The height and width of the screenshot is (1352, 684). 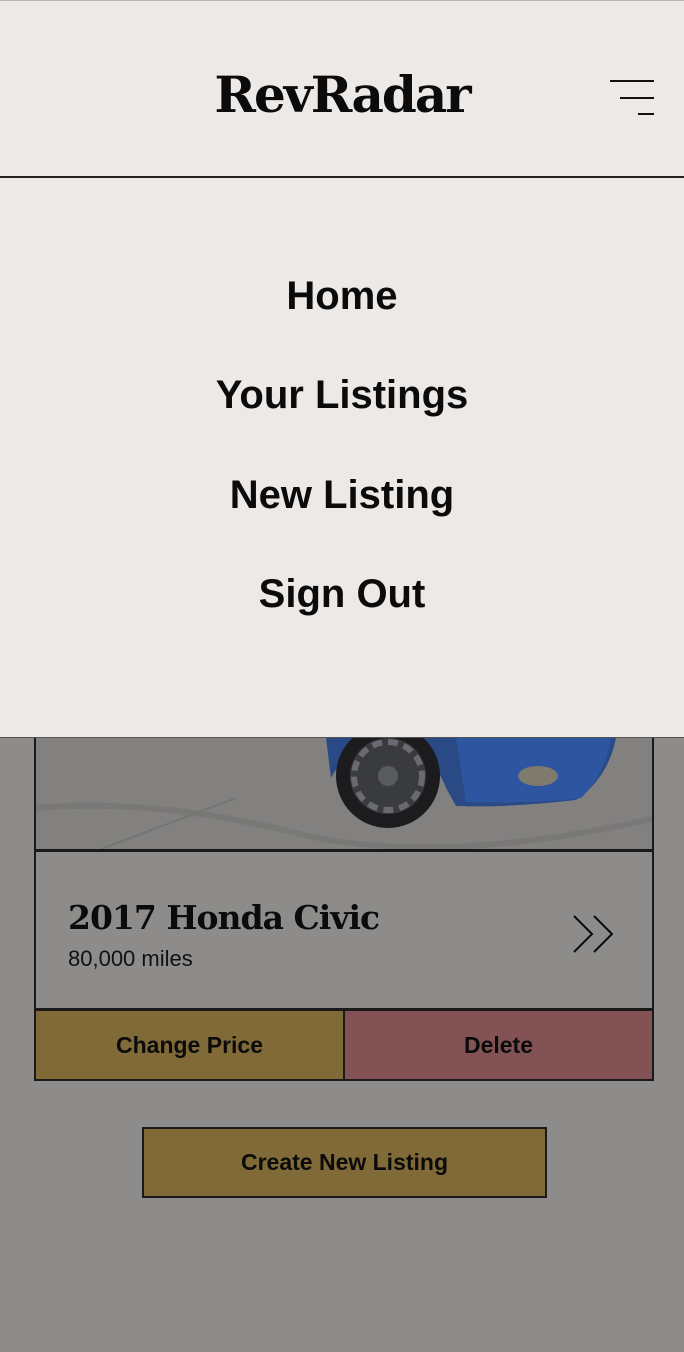 I want to click on listing-mileage: 80,000 miles, so click(x=130, y=958).